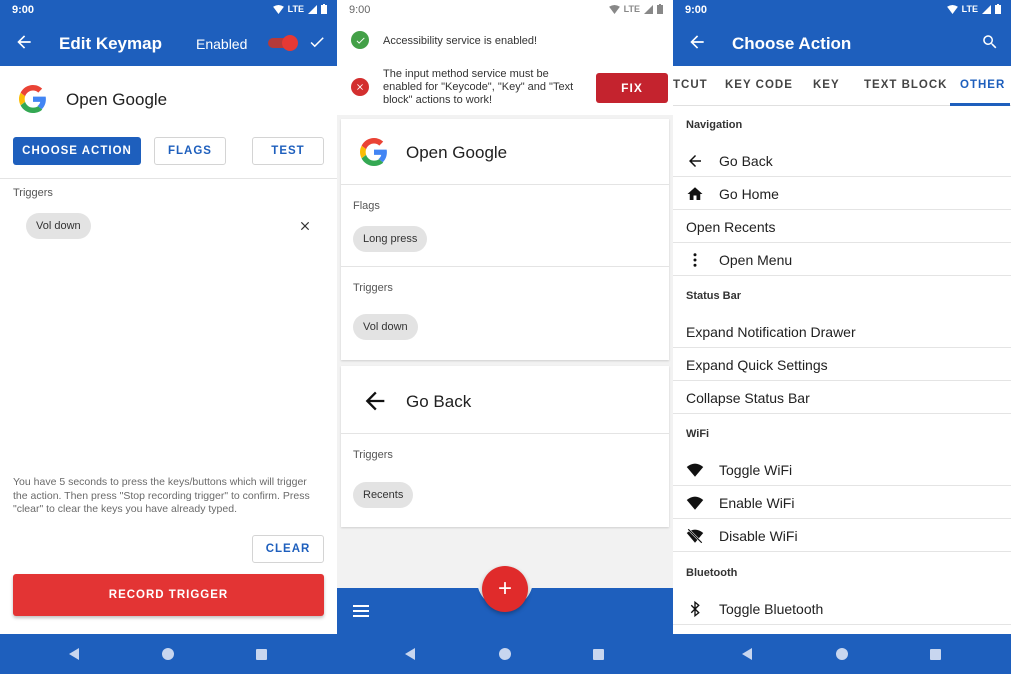 The image size is (1011, 674). Describe the element at coordinates (842, 259) in the screenshot. I see `list-item-open-menu: Open Menu` at that location.